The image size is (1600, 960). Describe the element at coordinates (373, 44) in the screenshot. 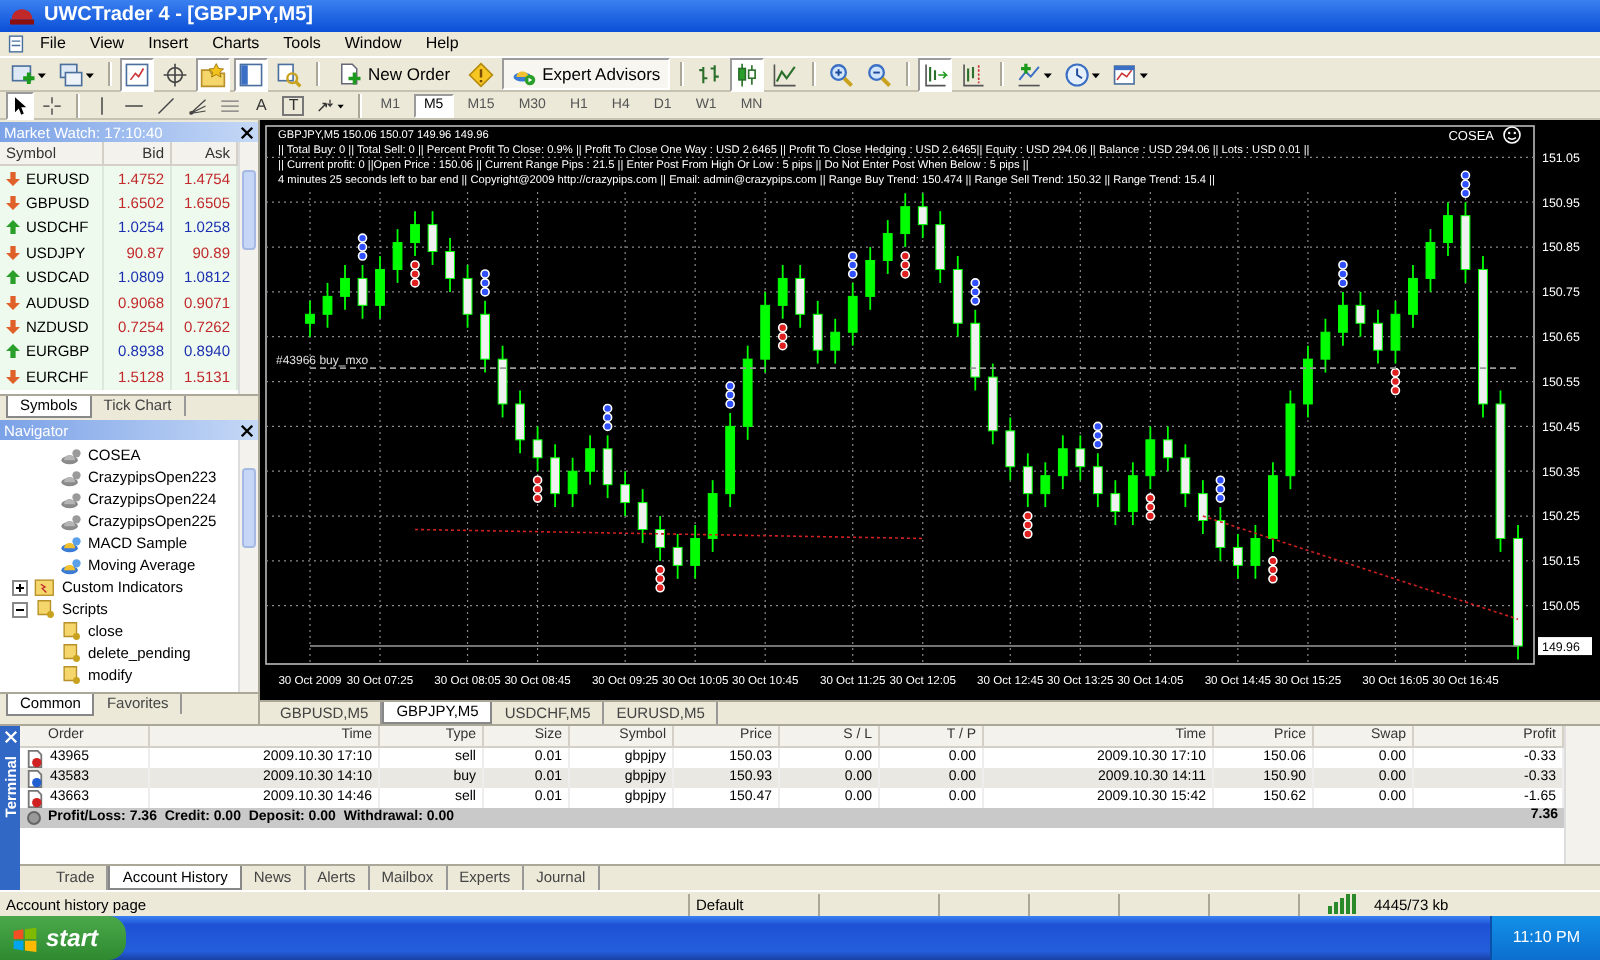

I see `menu-item: Window` at that location.